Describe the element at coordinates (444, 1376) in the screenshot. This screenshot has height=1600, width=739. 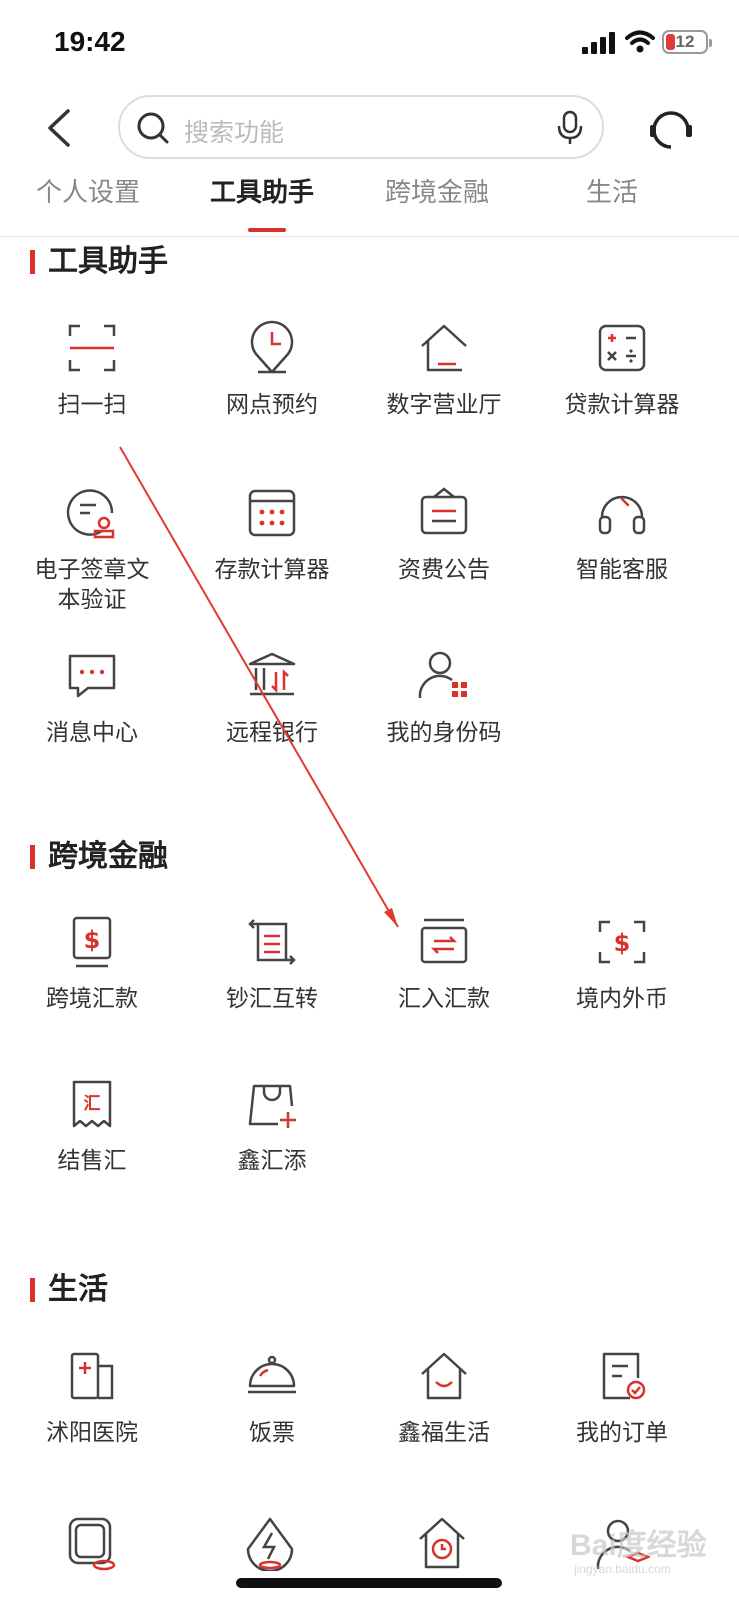
I see `smile-house-icon` at that location.